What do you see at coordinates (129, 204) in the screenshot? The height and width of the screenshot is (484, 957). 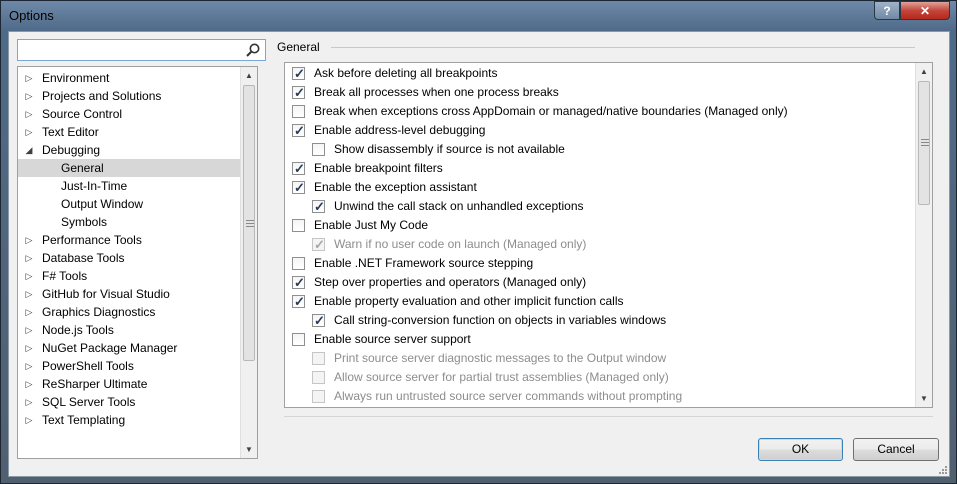 I see `tree-item: Output Window` at bounding box center [129, 204].